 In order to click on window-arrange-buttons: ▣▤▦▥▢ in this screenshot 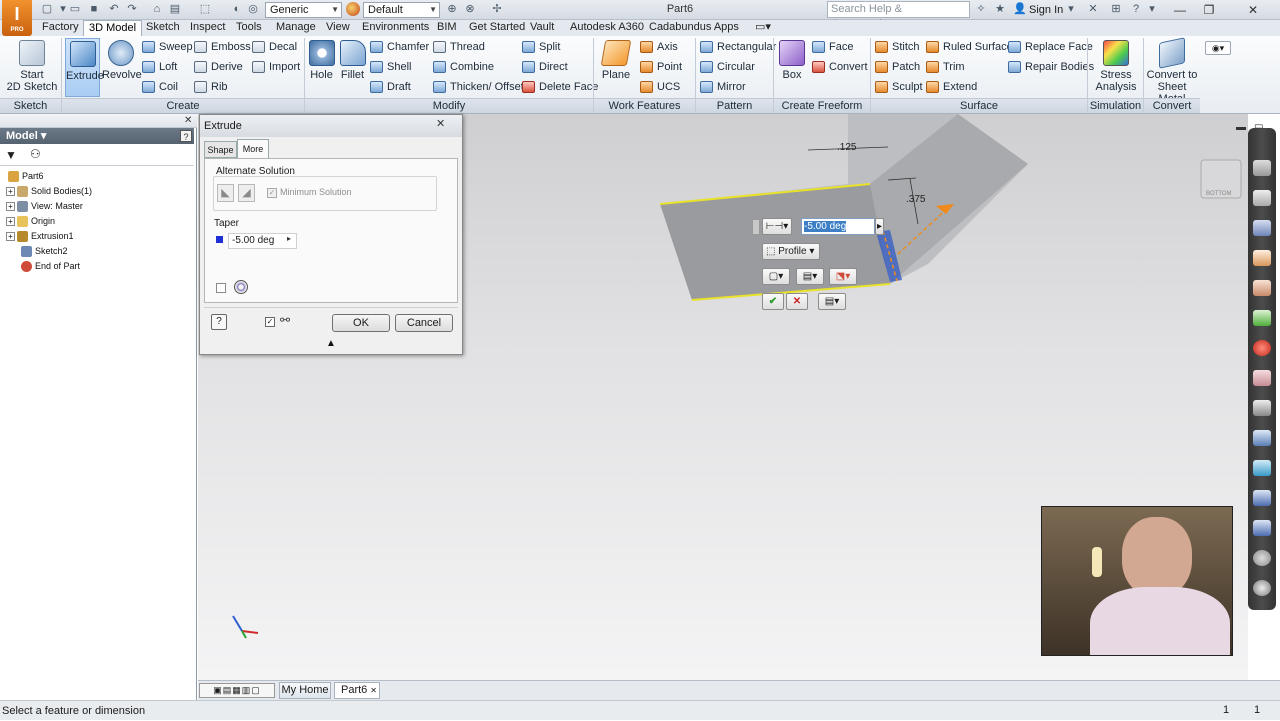, I will do `click(237, 690)`.